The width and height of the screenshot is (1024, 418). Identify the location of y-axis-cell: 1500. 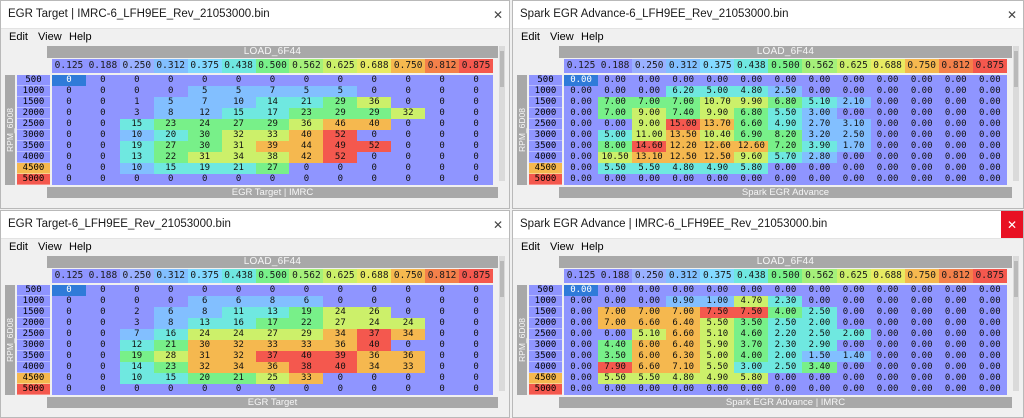
(545, 102).